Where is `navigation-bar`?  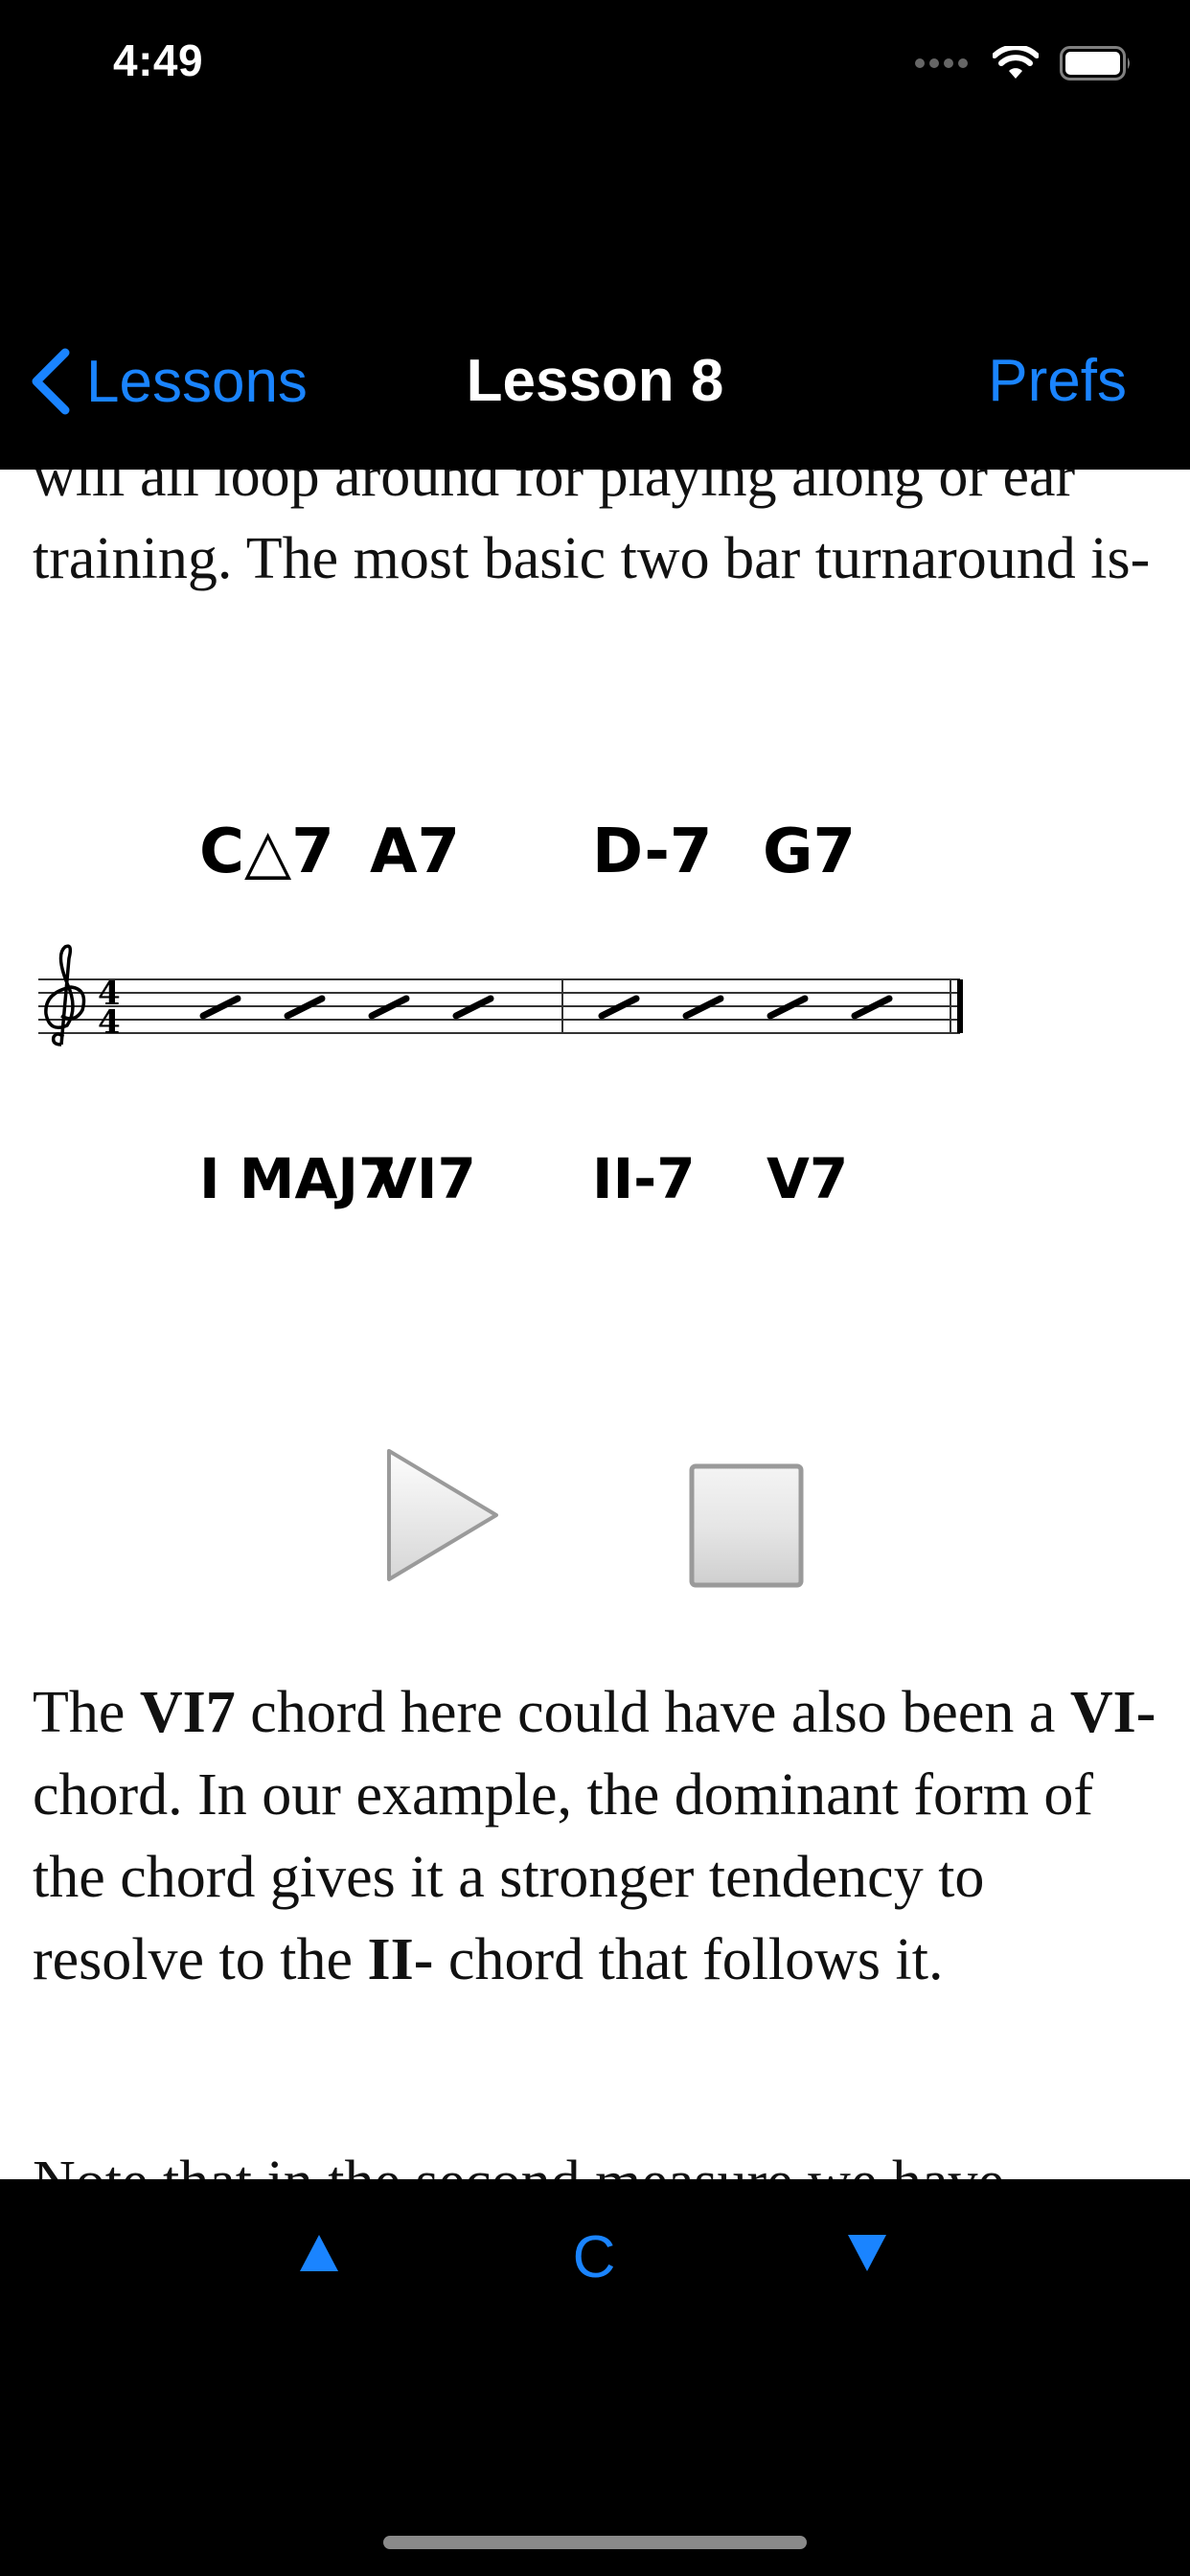 navigation-bar is located at coordinates (595, 302).